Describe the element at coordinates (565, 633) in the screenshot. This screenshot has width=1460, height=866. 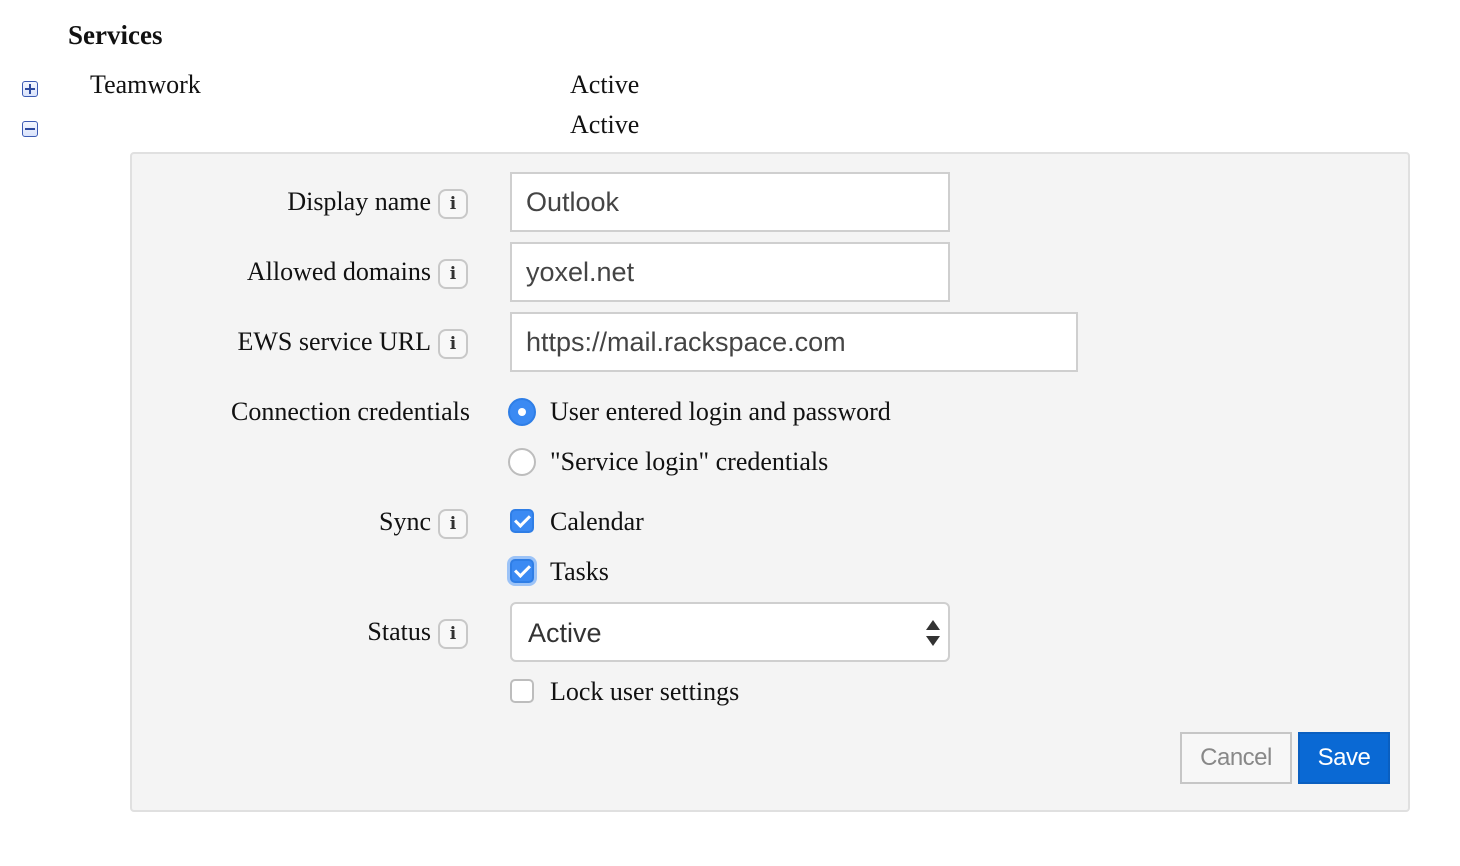
I see `status-select-value: Active` at that location.